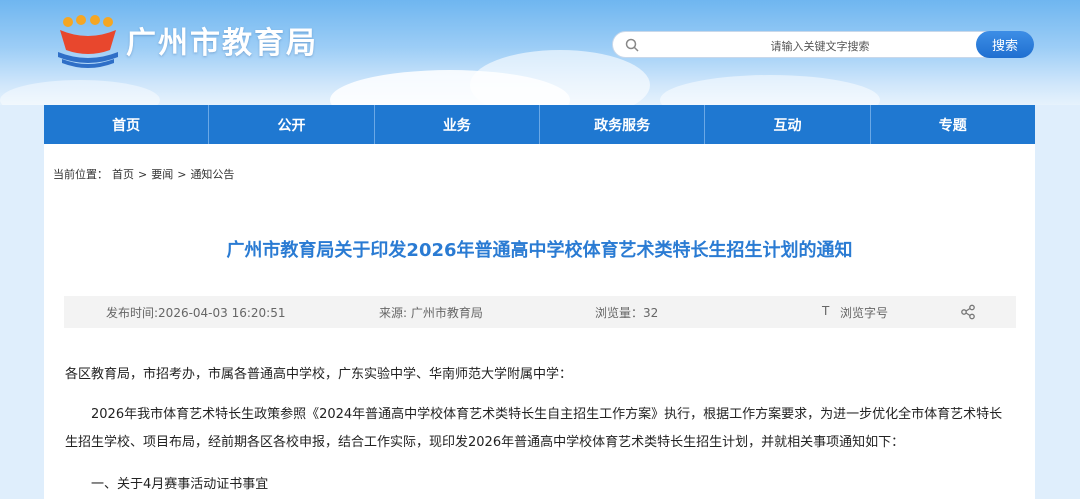  I want to click on nav-item-topics: 专题, so click(953, 124).